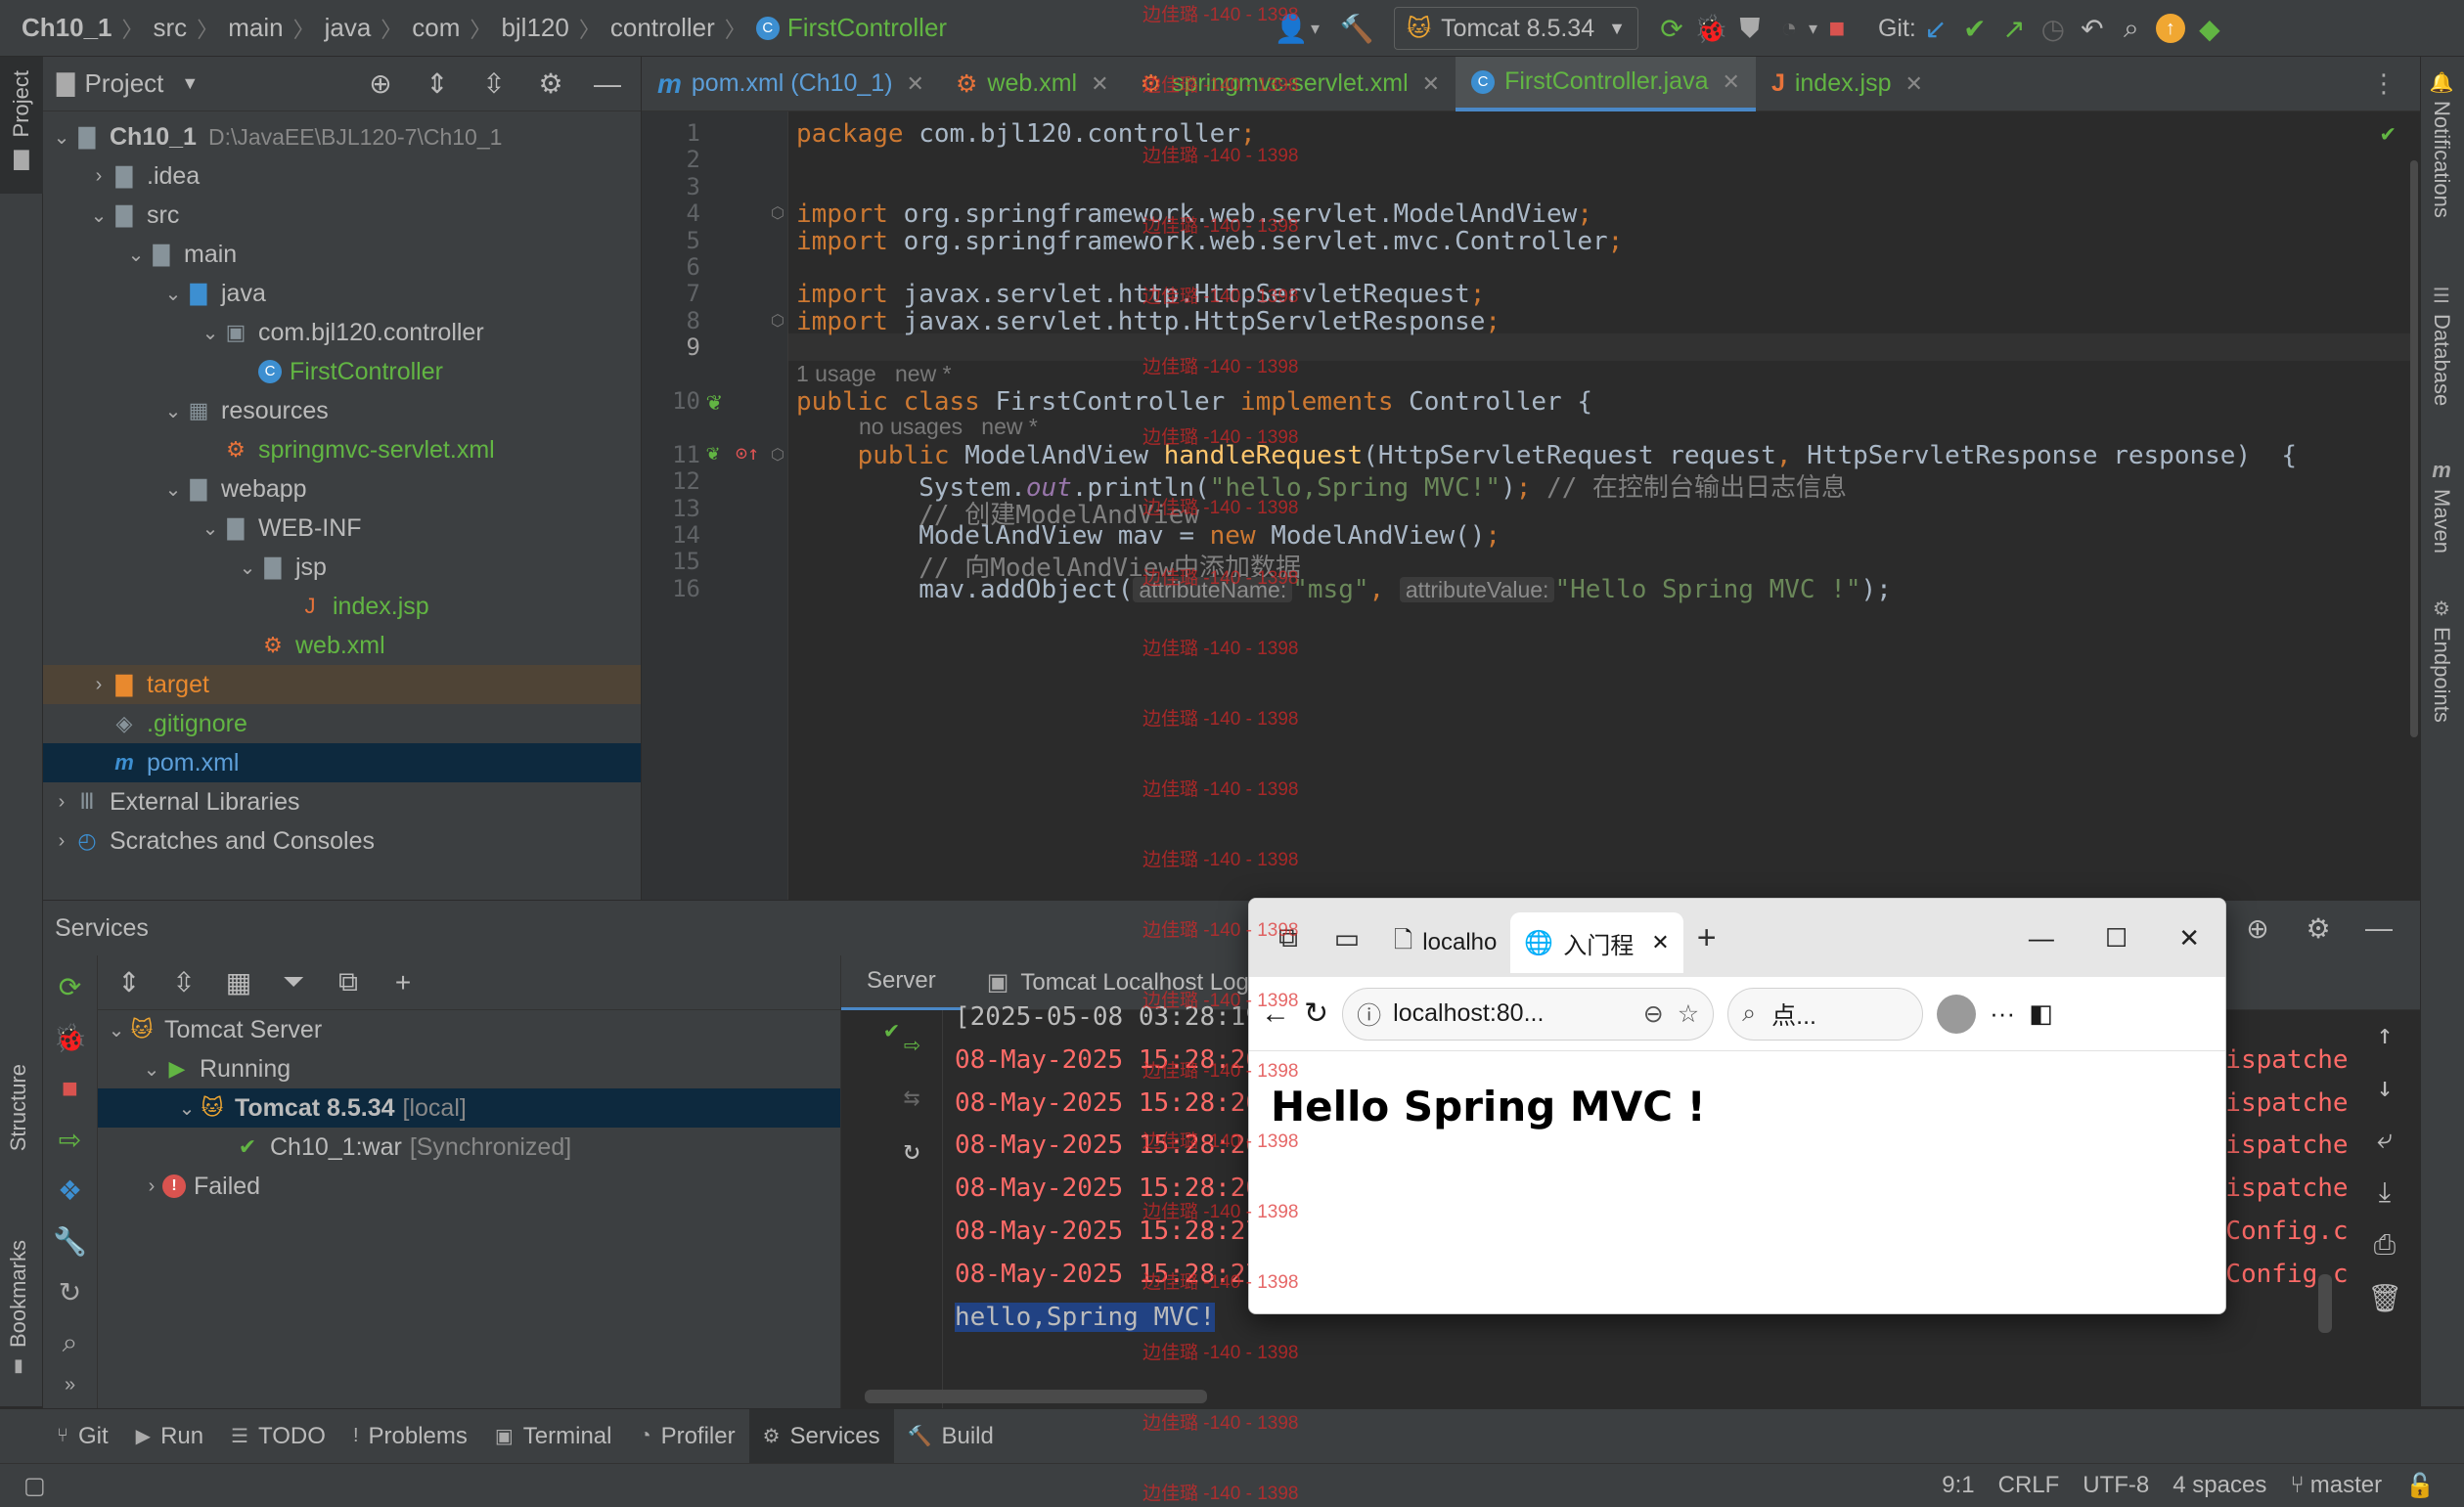  I want to click on breadcrumb-item: java, so click(348, 28).